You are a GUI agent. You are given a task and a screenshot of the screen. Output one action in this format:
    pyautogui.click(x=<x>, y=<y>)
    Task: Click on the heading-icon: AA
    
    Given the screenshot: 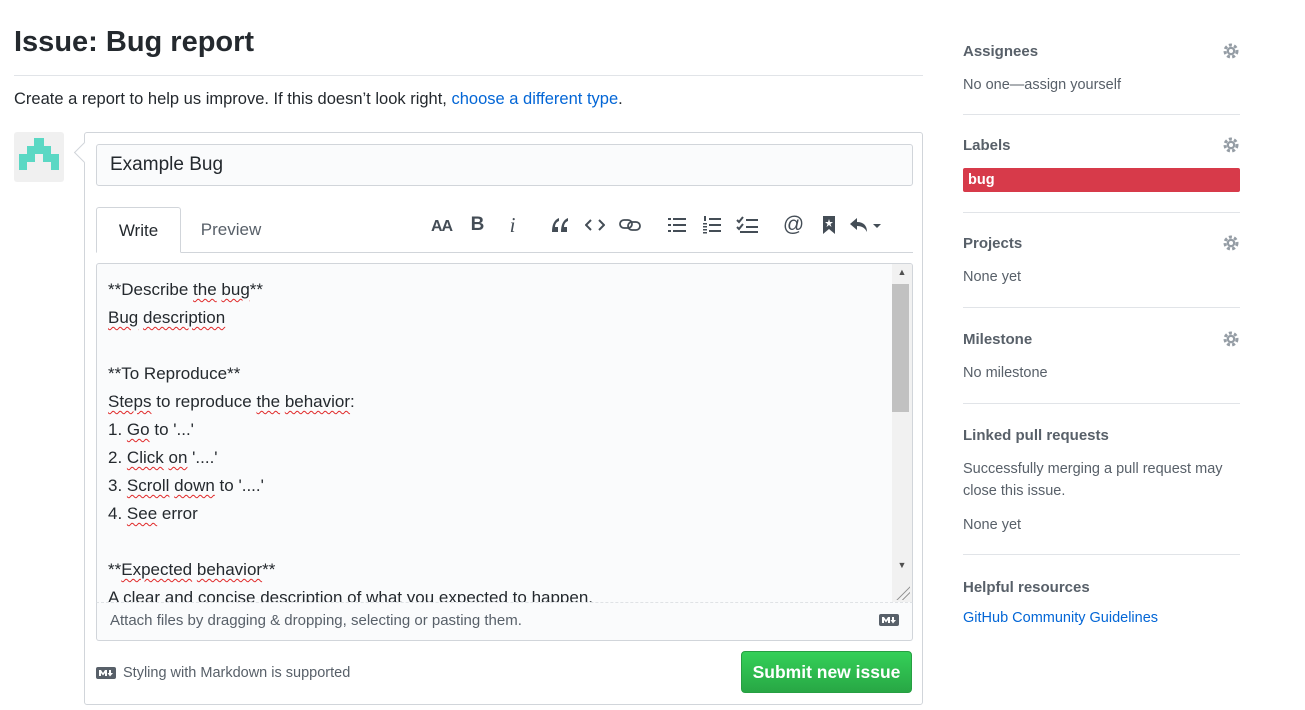 What is the action you would take?
    pyautogui.click(x=442, y=225)
    